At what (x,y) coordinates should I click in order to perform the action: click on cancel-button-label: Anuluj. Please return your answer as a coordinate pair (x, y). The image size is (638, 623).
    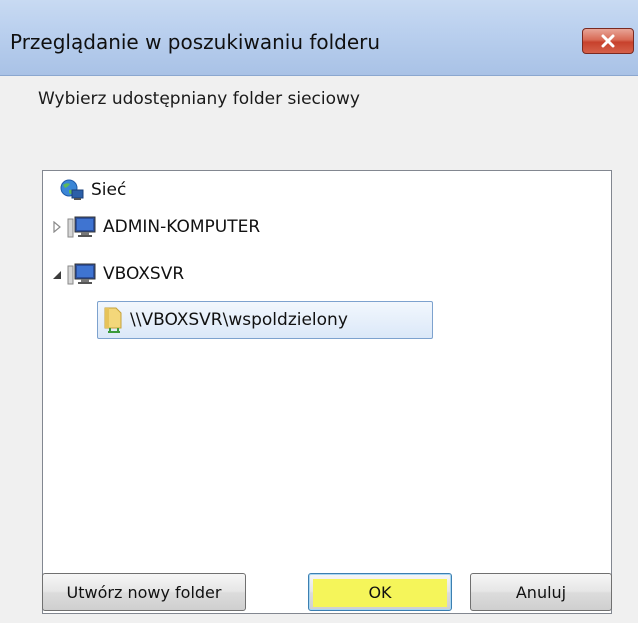
    Looking at the image, I should click on (541, 592).